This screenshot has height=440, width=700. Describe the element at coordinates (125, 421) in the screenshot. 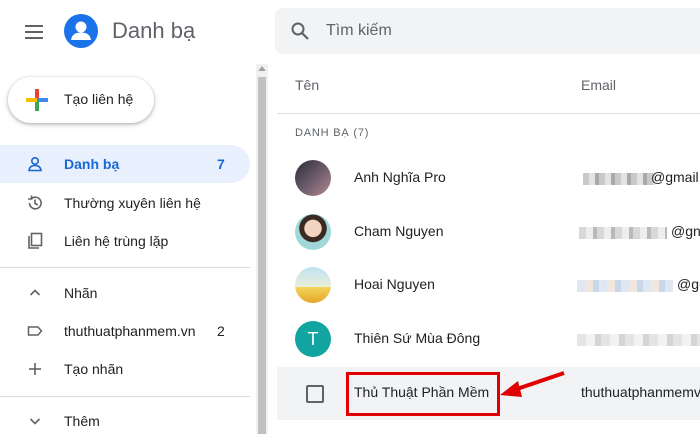

I see `more-section-toggle: Thêm` at that location.